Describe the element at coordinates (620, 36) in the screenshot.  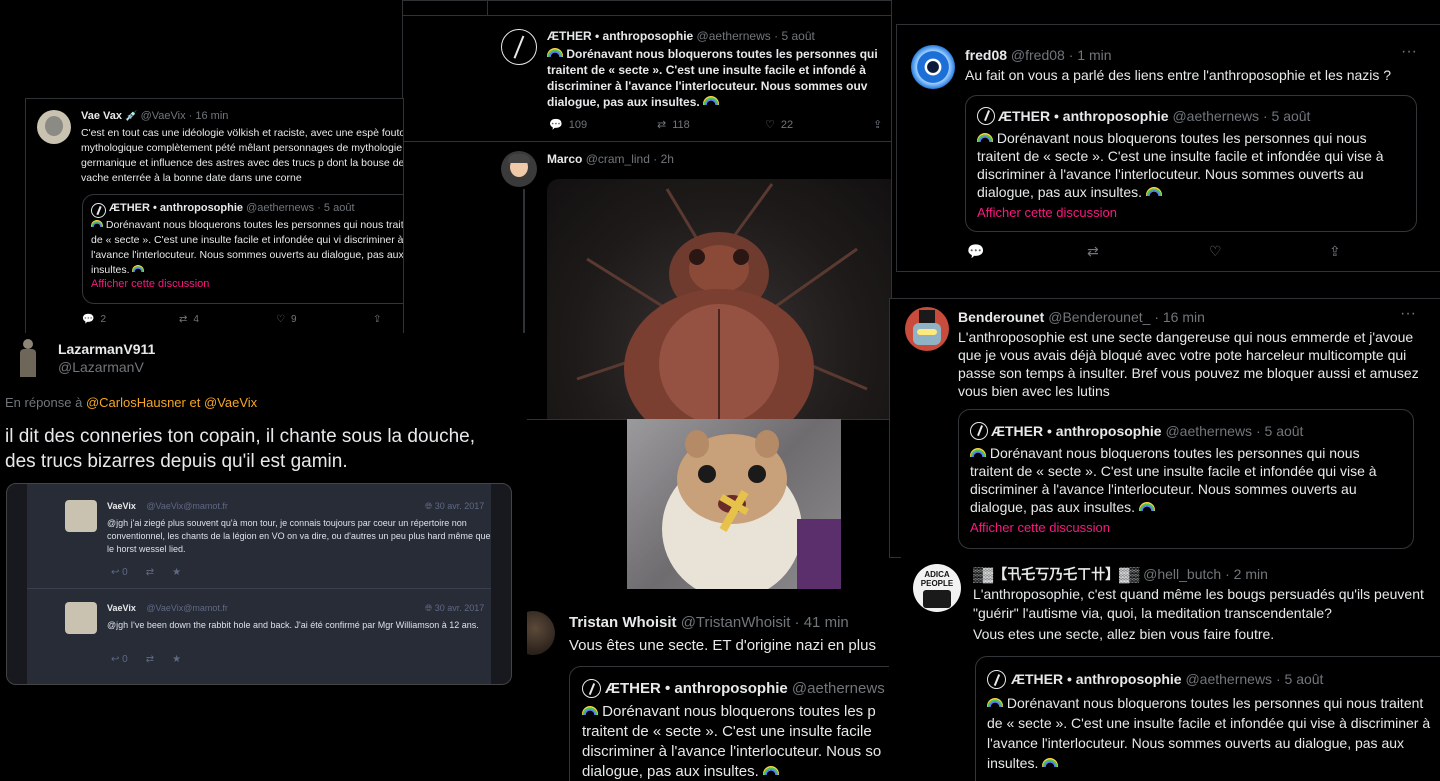
I see `author-name: ÆTHER • anthroposophie` at that location.